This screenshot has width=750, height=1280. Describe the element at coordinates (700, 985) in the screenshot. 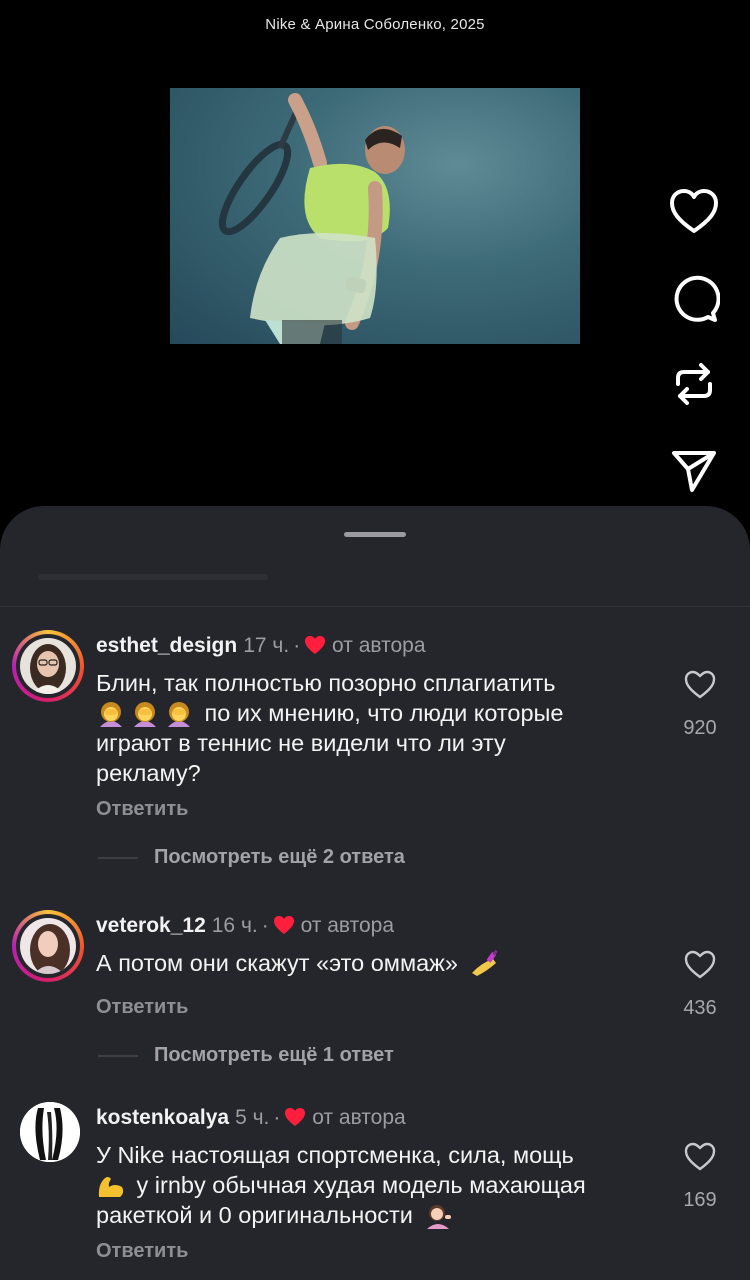

I see `comment-like: 436` at that location.